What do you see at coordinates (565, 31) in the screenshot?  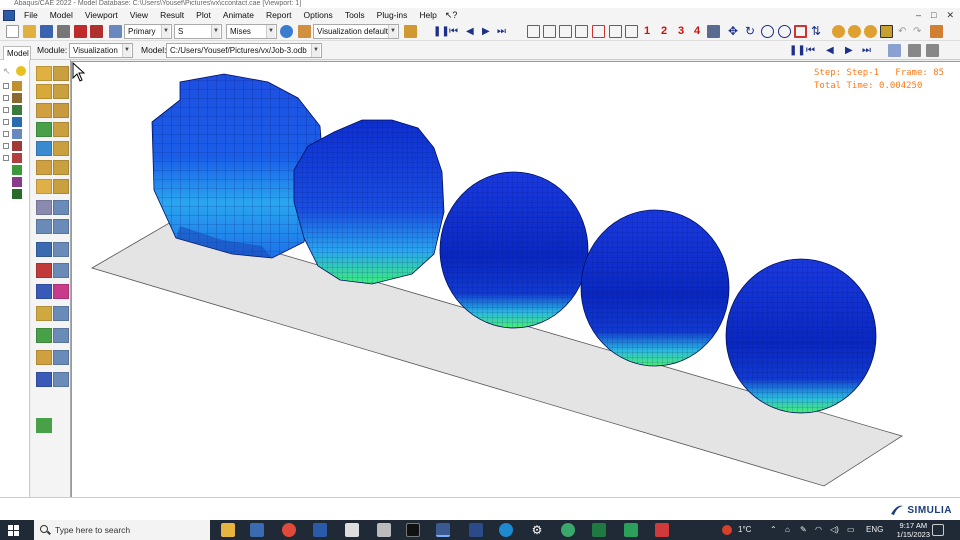 I see `view-top-icon` at bounding box center [565, 31].